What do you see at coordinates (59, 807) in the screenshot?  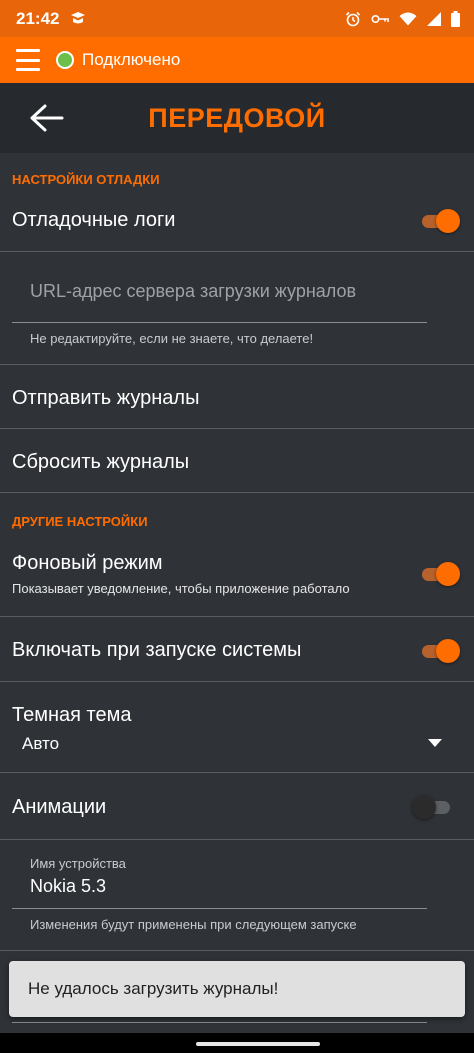 I see `animations-title: Анимации` at bounding box center [59, 807].